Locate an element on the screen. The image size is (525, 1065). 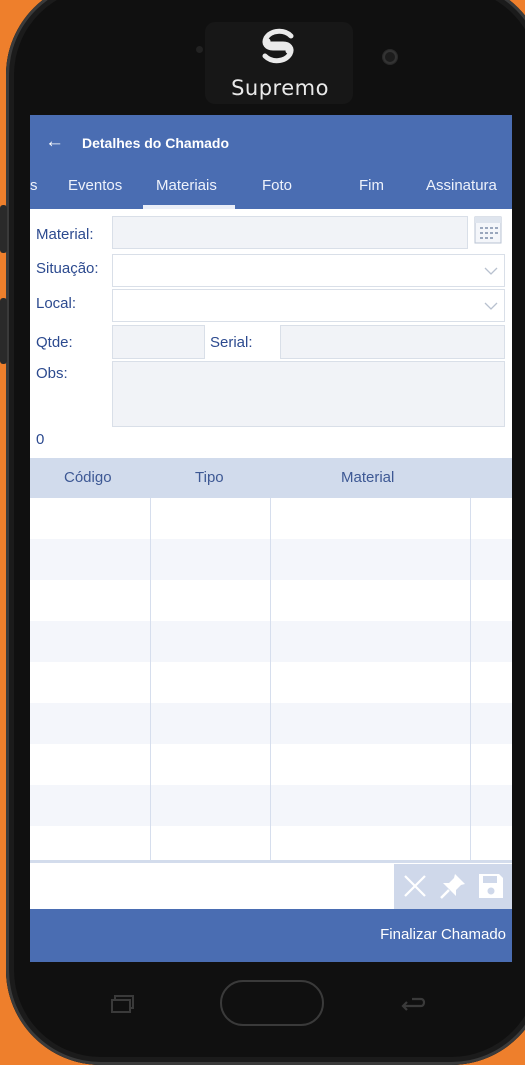
tab-fim: Fim is located at coordinates (371, 185).